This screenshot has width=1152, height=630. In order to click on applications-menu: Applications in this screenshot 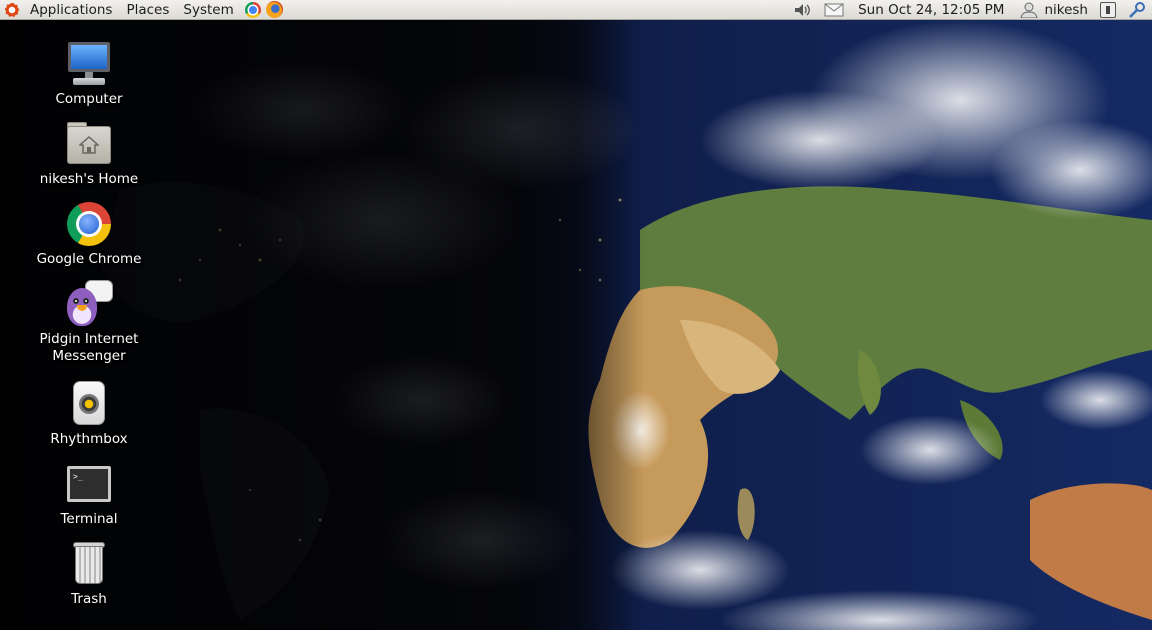, I will do `click(71, 9)`.